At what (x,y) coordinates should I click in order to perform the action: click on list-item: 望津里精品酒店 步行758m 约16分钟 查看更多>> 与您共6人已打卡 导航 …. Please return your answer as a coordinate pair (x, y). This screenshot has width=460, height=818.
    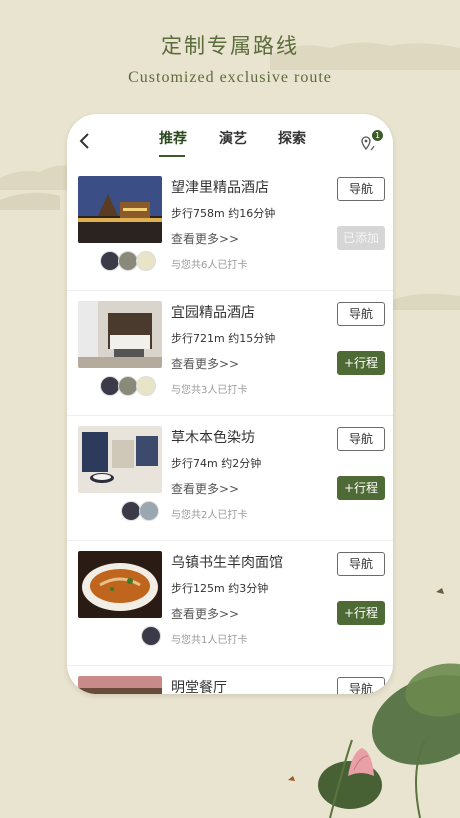
    Looking at the image, I should click on (230, 228).